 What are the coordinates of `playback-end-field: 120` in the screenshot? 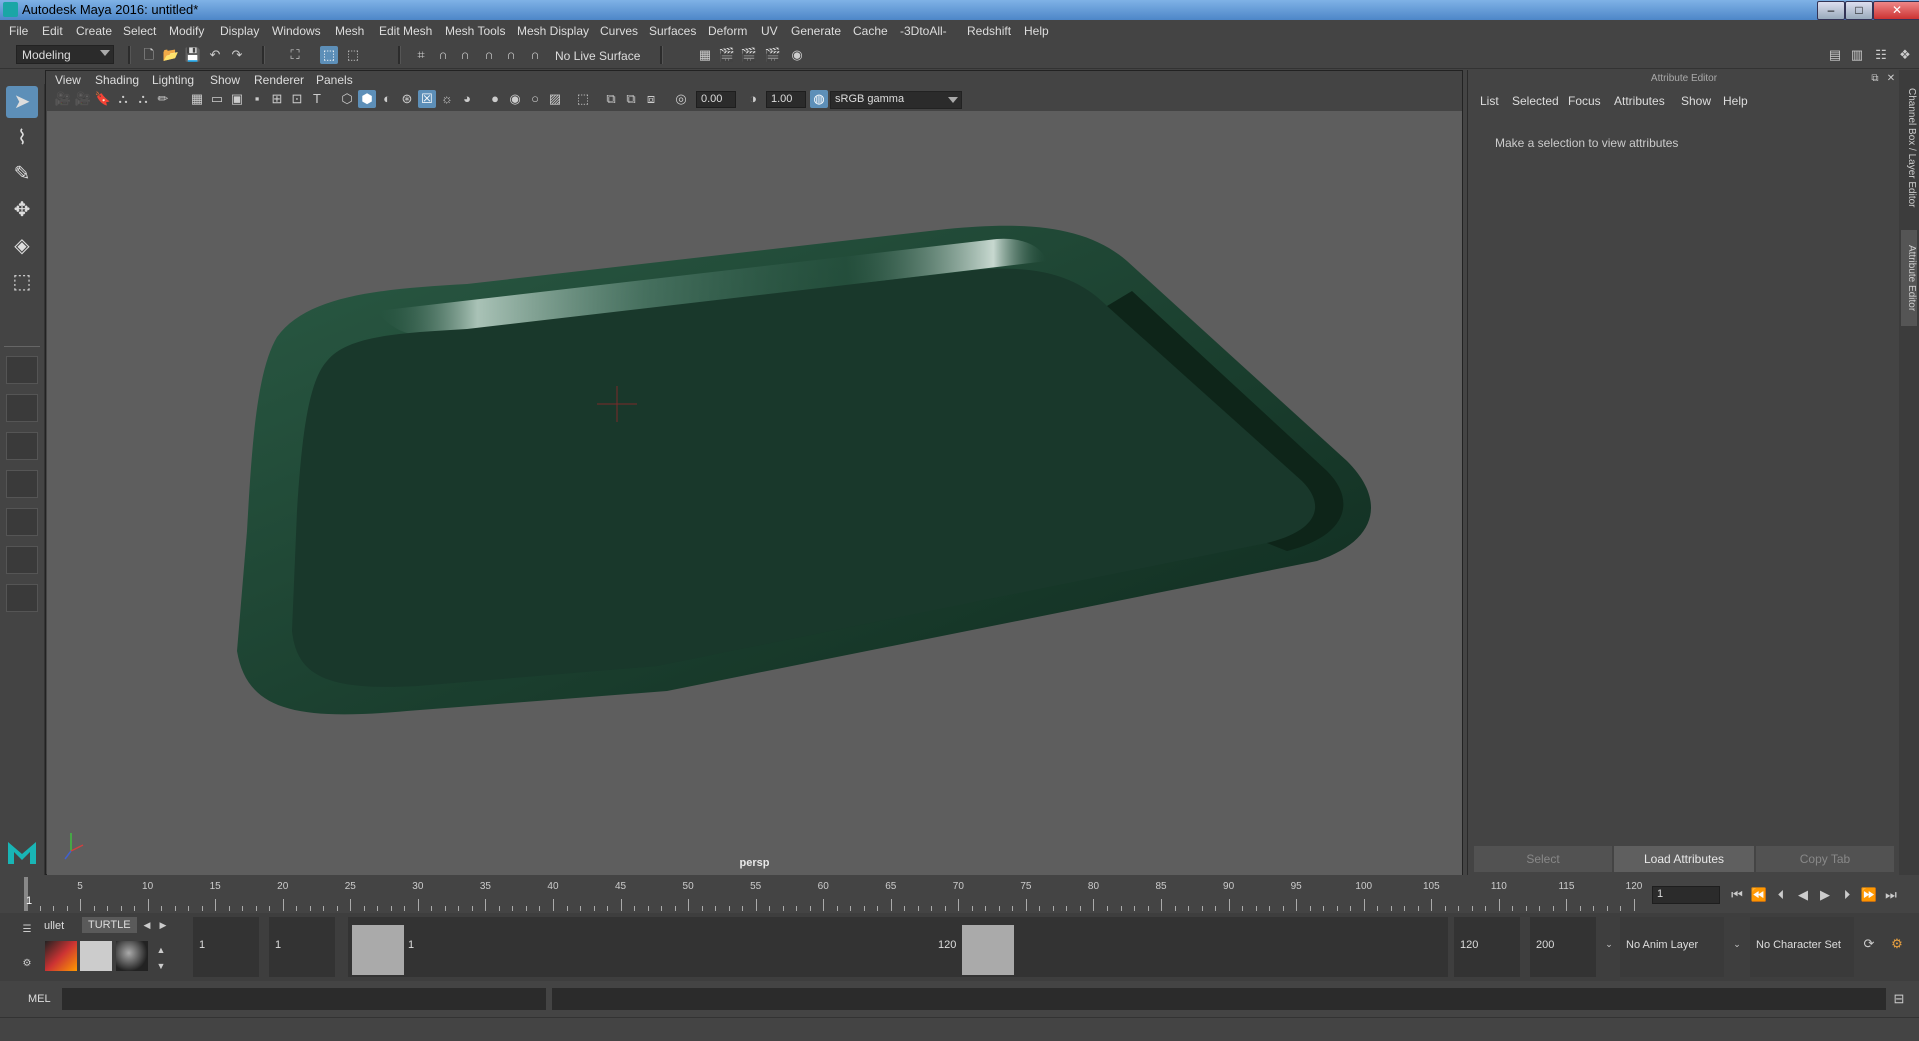 It's located at (1487, 947).